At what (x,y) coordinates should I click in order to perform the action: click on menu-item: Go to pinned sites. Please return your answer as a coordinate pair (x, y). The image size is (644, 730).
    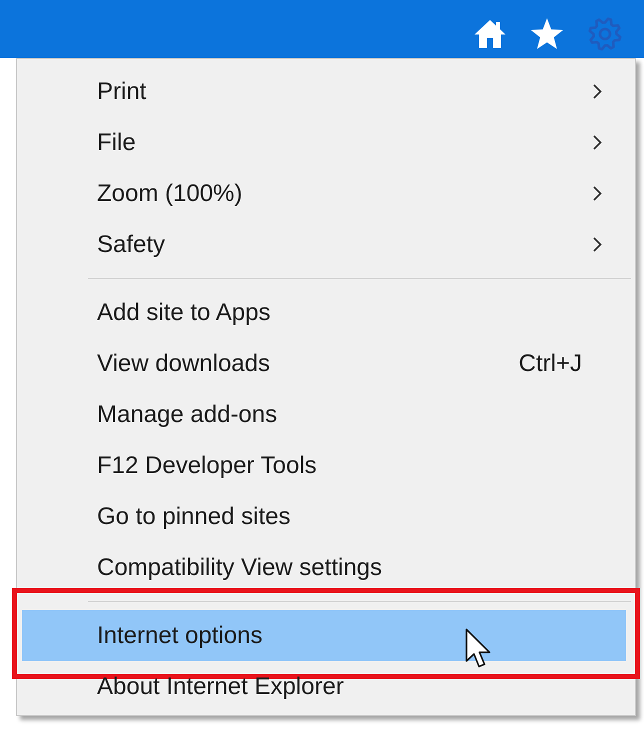
    Looking at the image, I should click on (324, 516).